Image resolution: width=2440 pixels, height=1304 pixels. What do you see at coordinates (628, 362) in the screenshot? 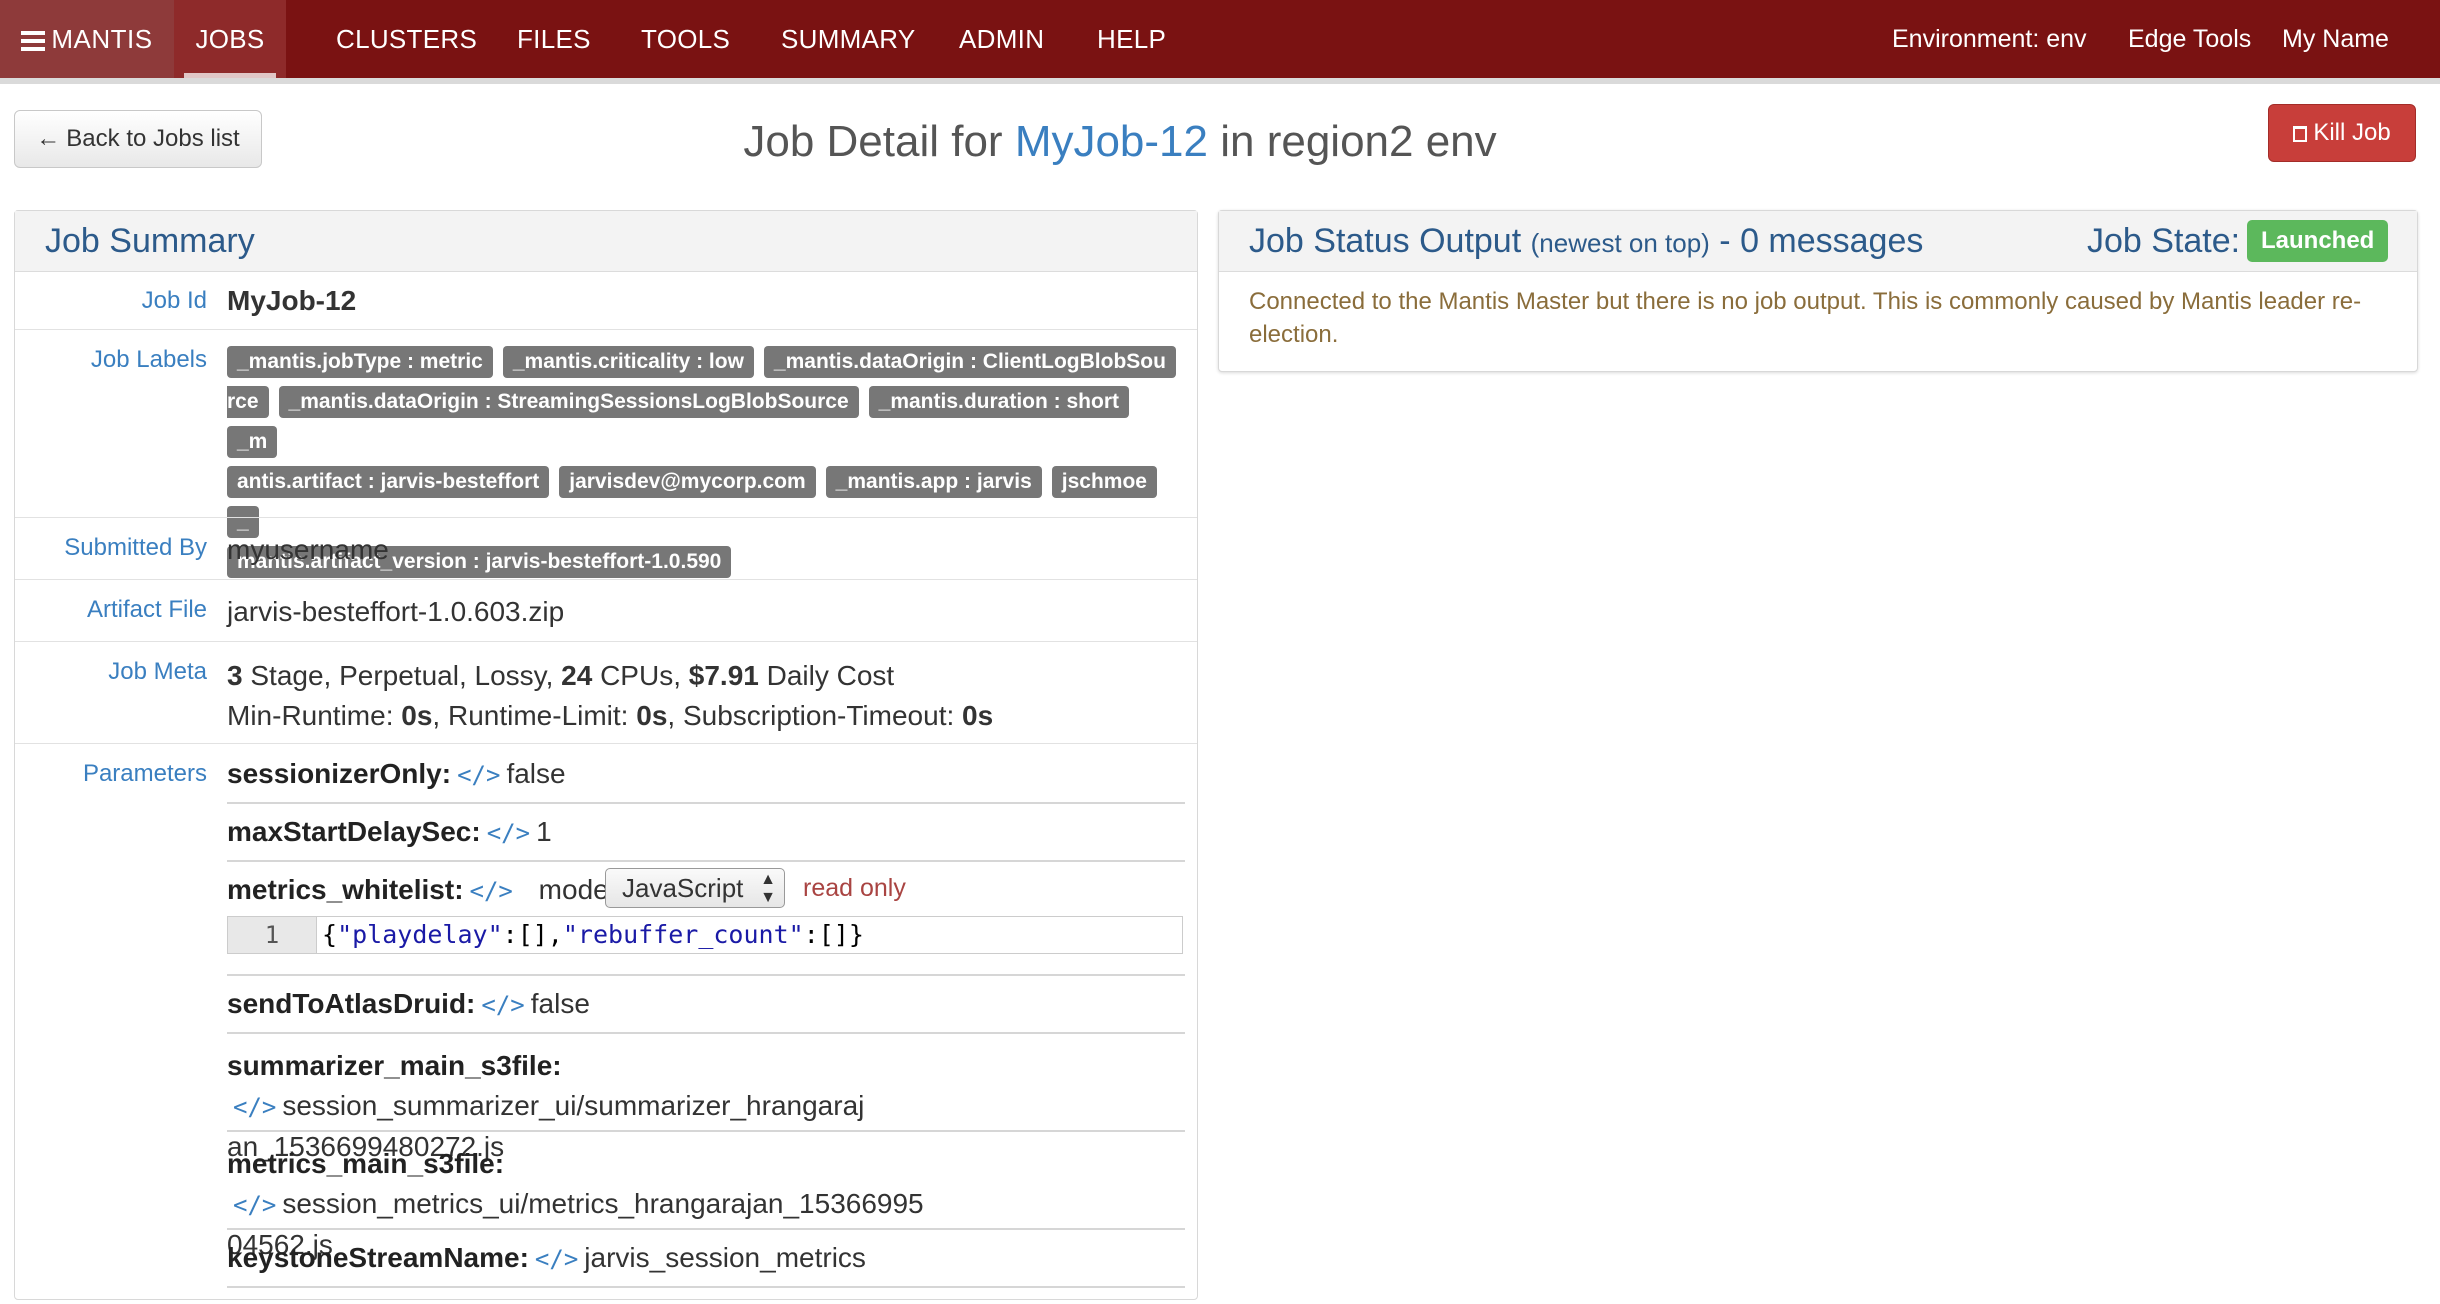
I see `label-badge: _mantis.criticality : low` at bounding box center [628, 362].